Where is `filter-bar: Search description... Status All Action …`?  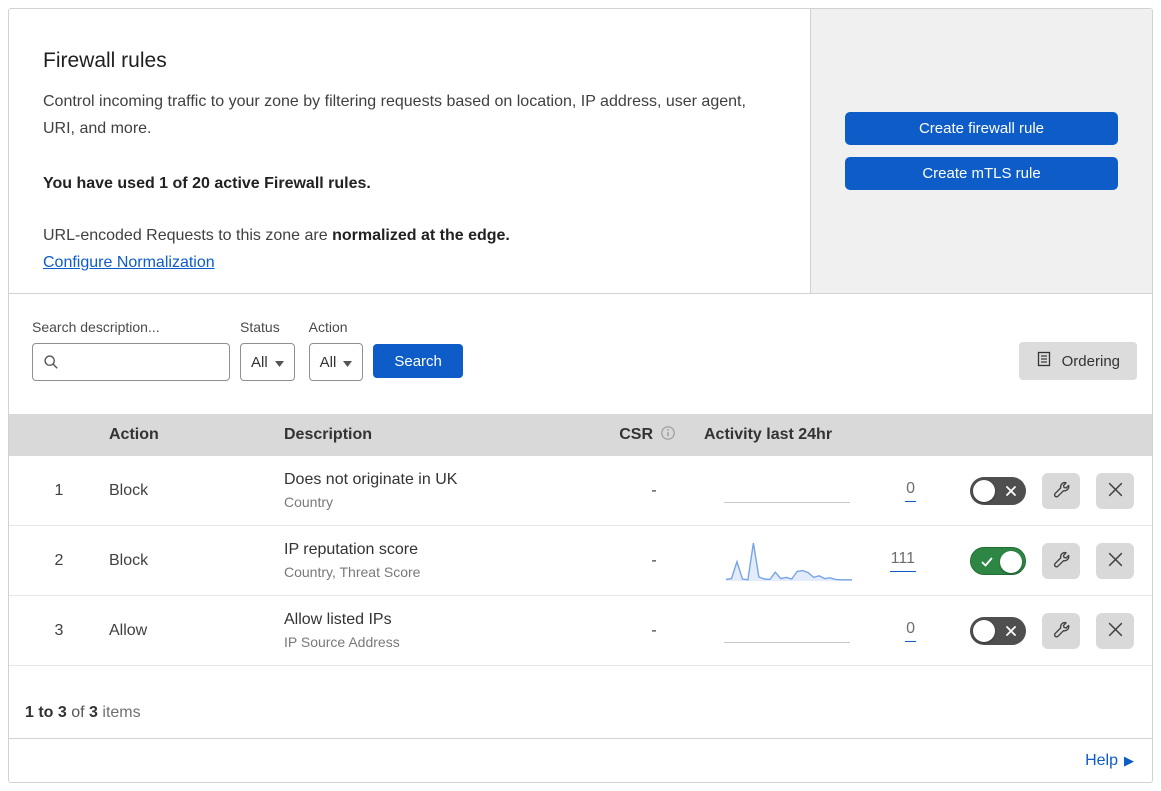
filter-bar: Search description... Status All Action … is located at coordinates (580, 354).